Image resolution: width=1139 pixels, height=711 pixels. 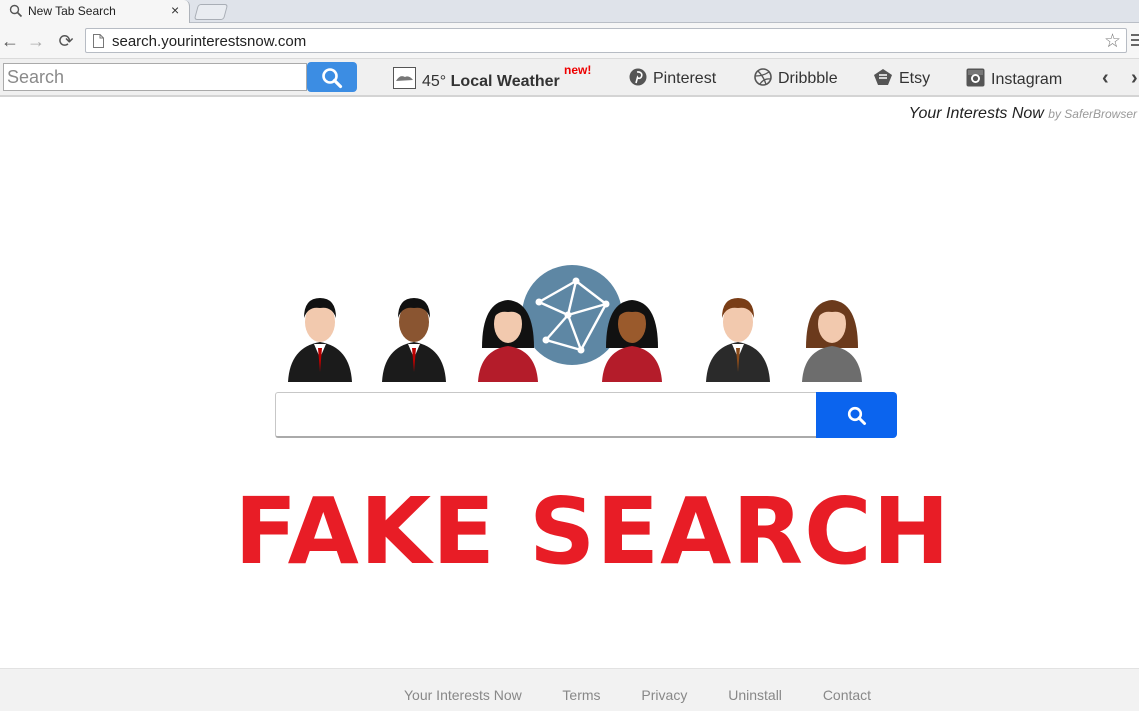 I want to click on reload-button: ⟳, so click(x=66, y=41).